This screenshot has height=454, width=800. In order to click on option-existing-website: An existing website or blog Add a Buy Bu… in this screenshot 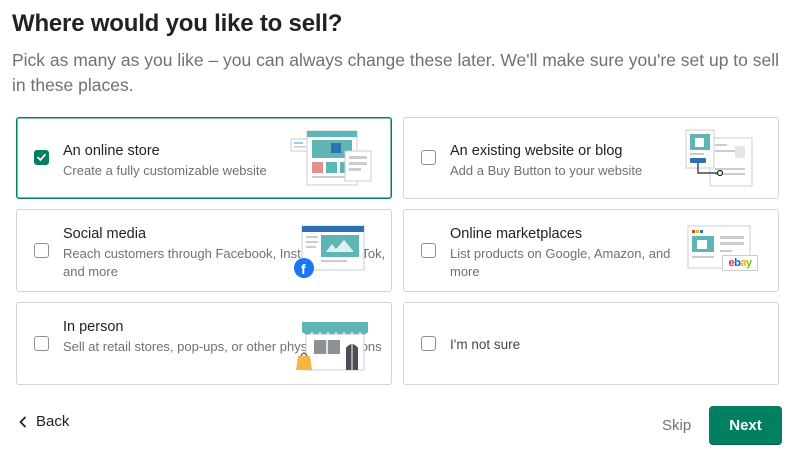, I will do `click(591, 158)`.